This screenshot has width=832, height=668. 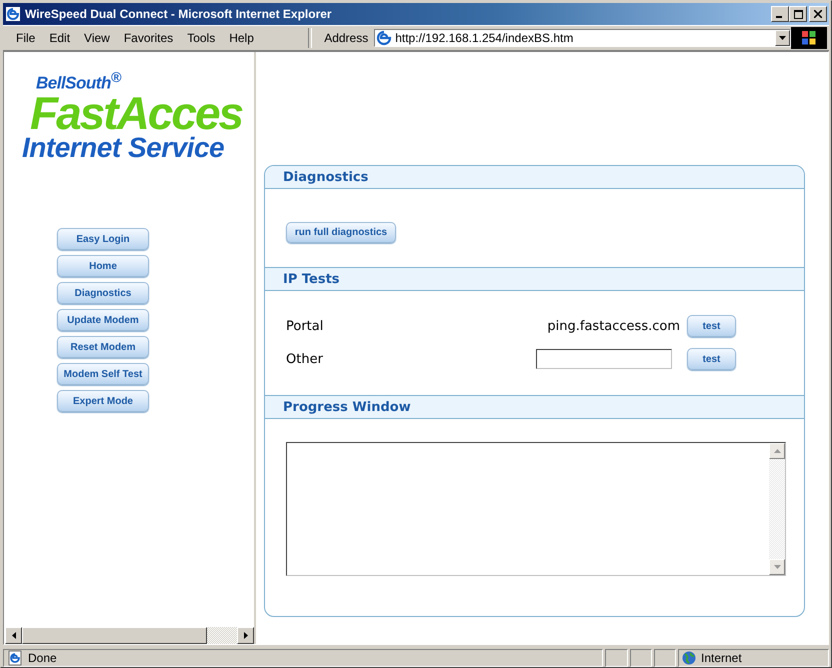 I want to click on section-header: IP Tests, so click(x=534, y=279).